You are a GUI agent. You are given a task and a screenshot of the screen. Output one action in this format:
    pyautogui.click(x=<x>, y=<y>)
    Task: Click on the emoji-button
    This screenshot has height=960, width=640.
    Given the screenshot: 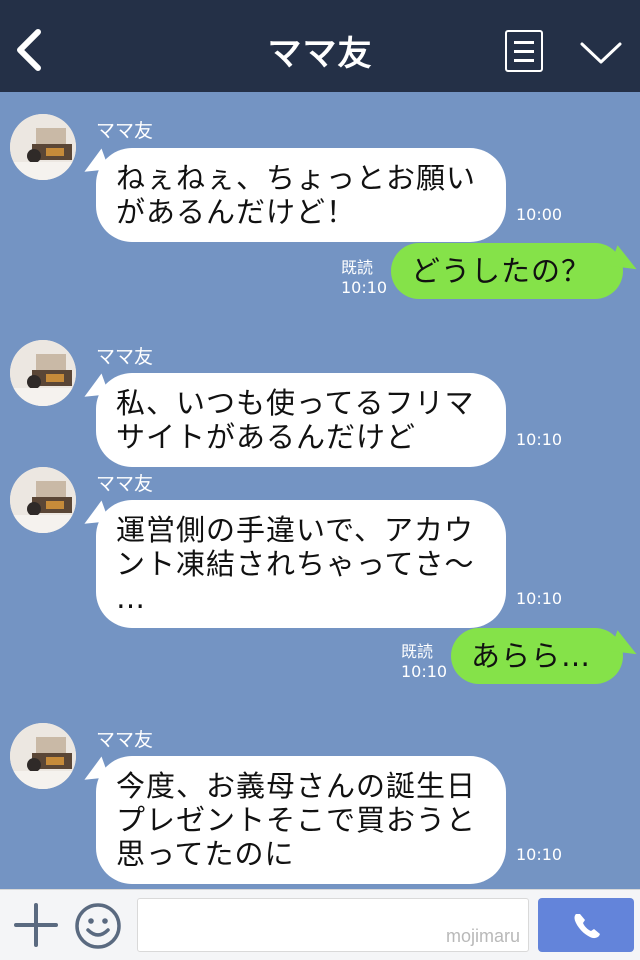 What is the action you would take?
    pyautogui.click(x=98, y=926)
    